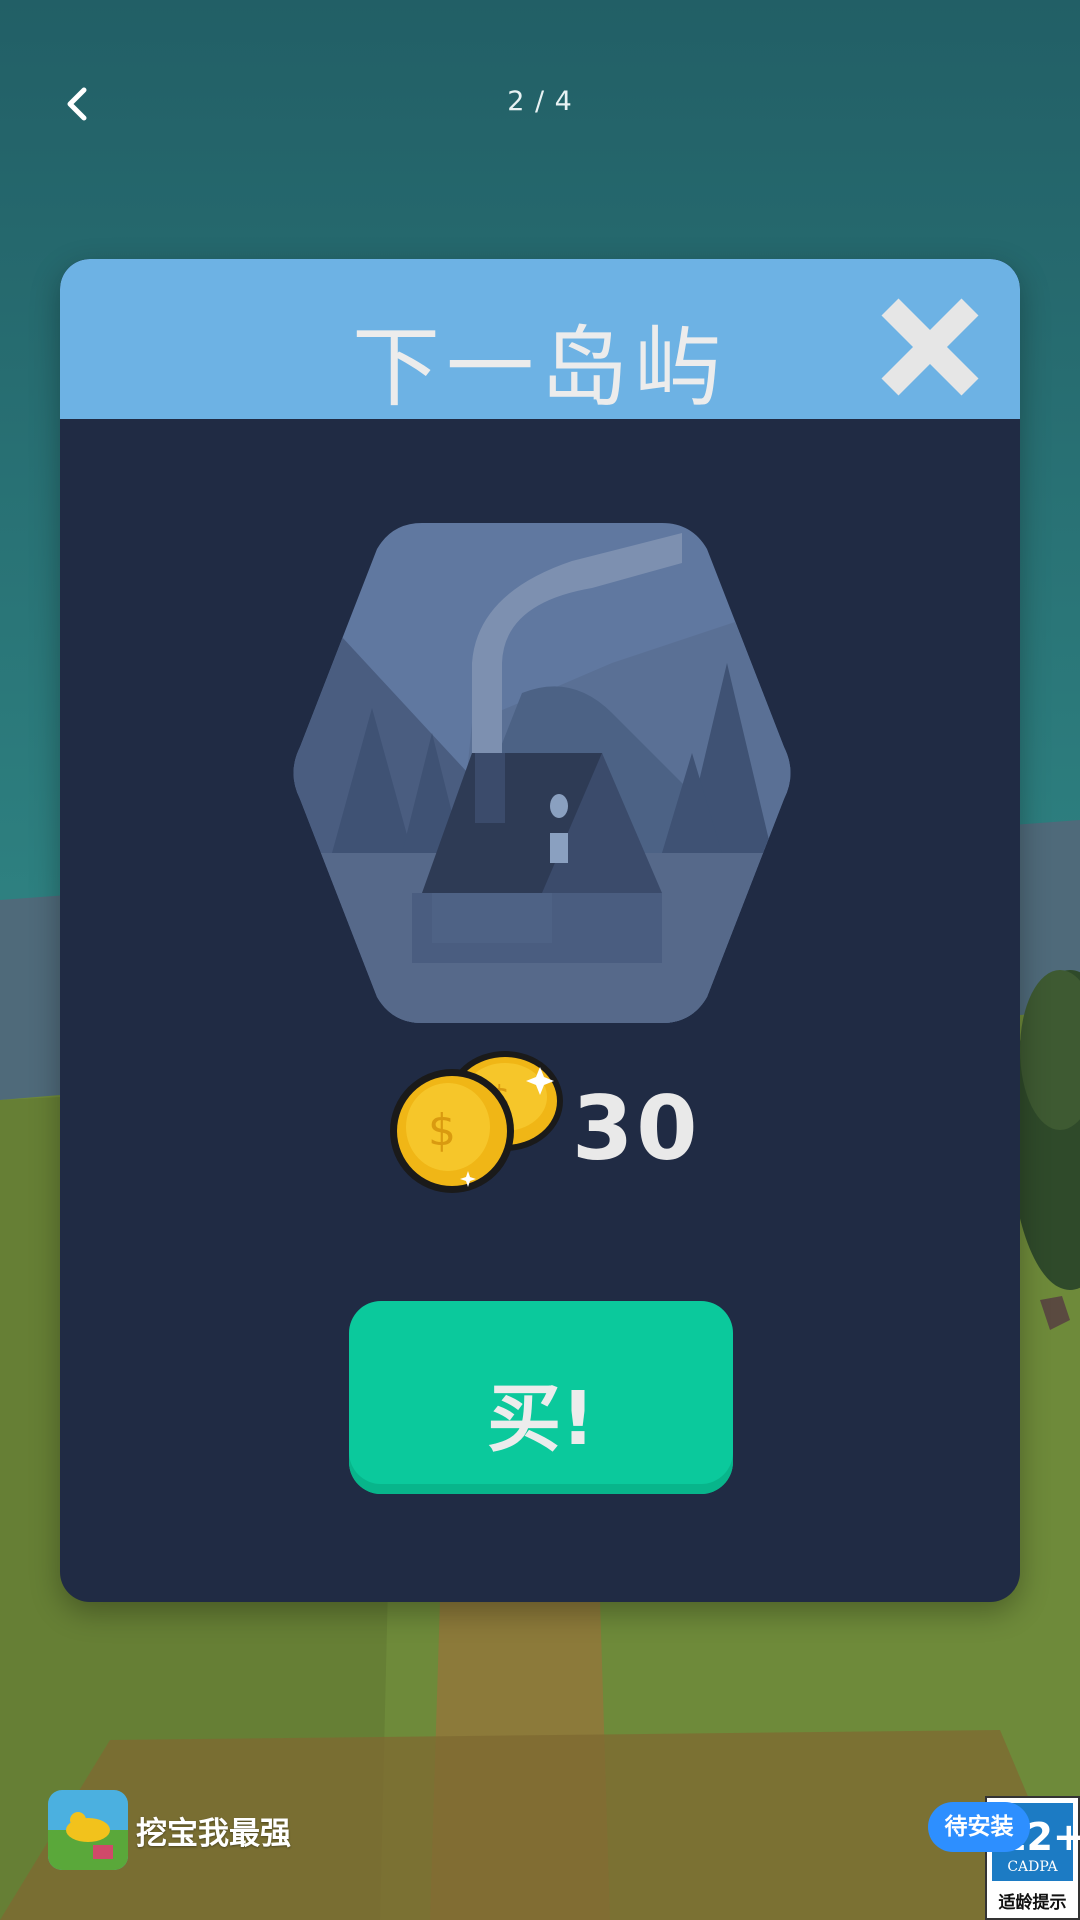  I want to click on price-row: $ $ 30, so click(590, 1119).